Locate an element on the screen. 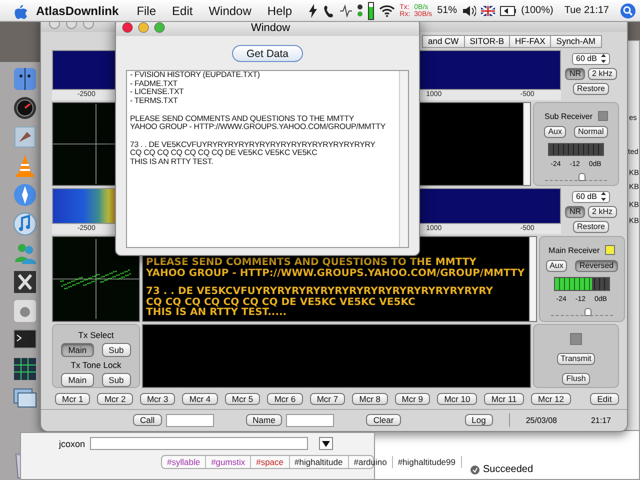 This screenshot has width=640, height=480. macro-button: Mcr 4 is located at coordinates (200, 399).